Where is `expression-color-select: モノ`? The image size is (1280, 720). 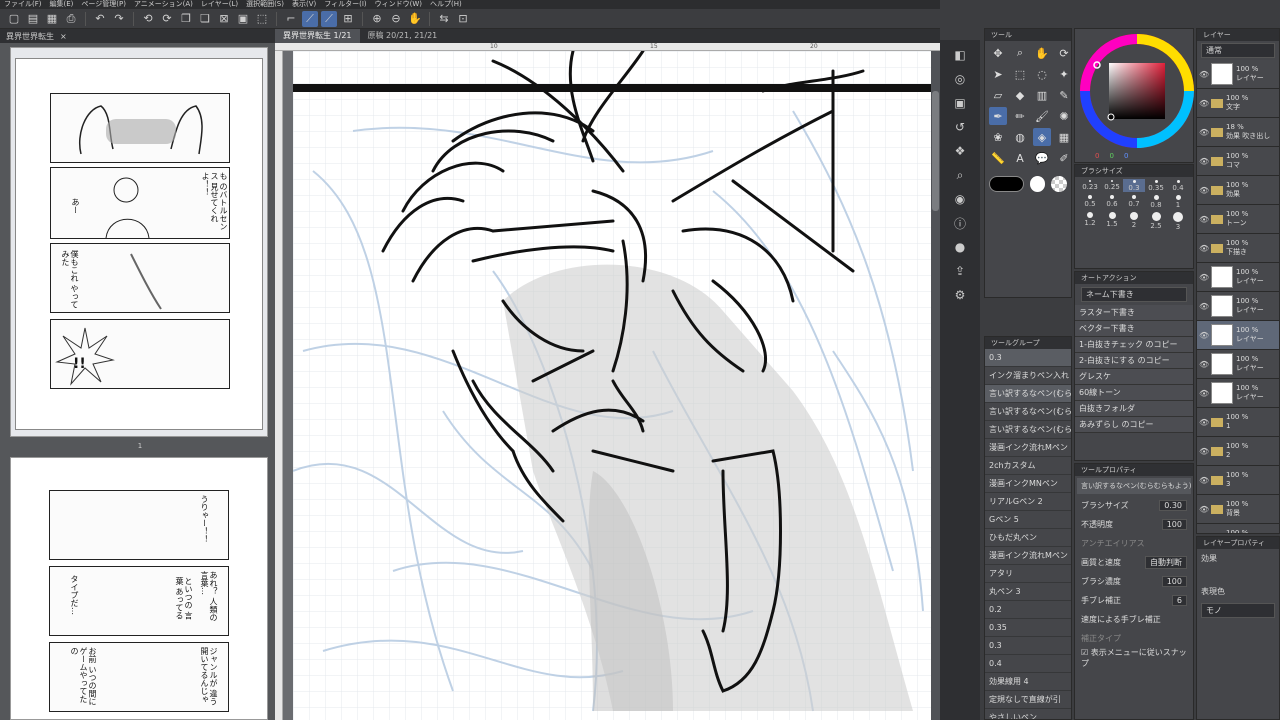 expression-color-select: モノ is located at coordinates (1238, 610).